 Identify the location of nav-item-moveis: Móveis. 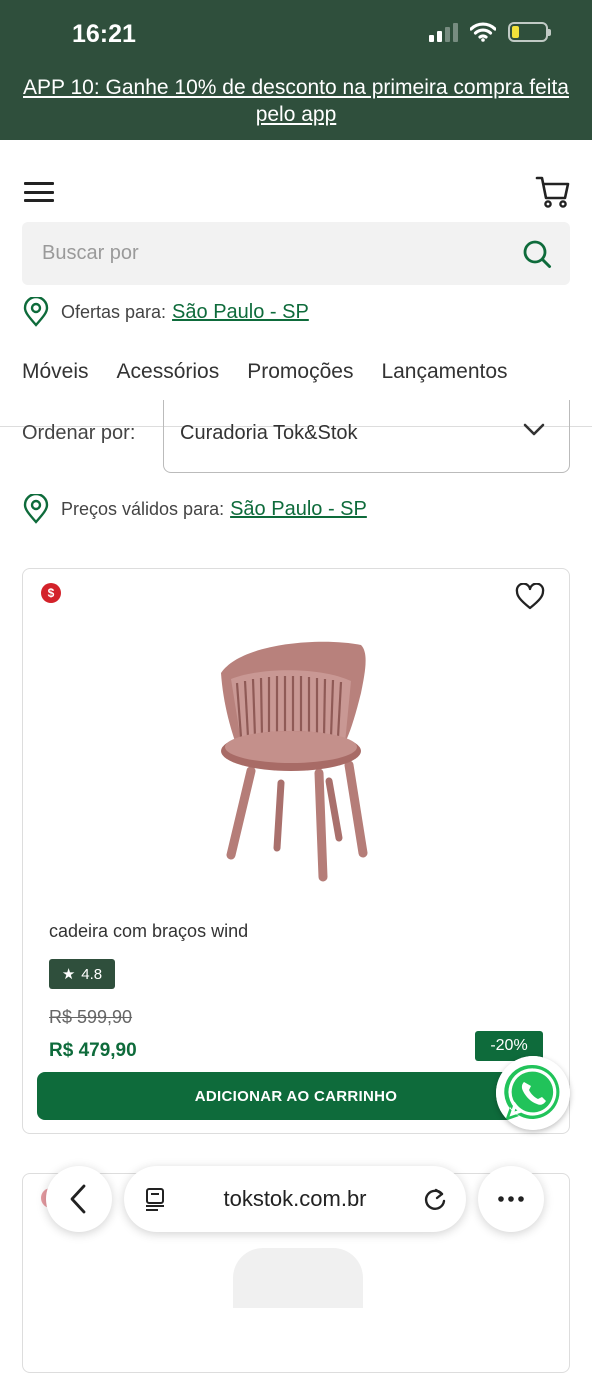
(55, 372).